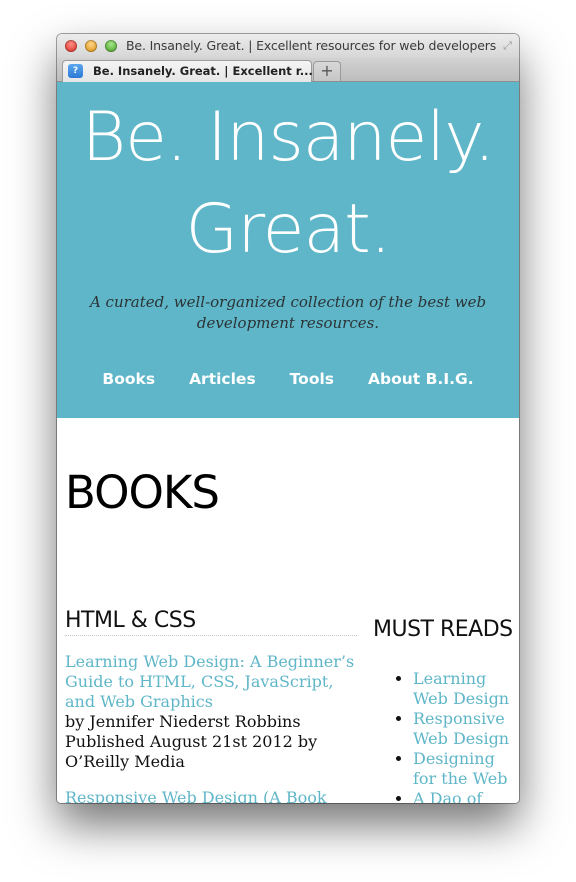  Describe the element at coordinates (288, 379) in the screenshot. I see `main-nav: Books Articles Tools About B.I.G.` at that location.